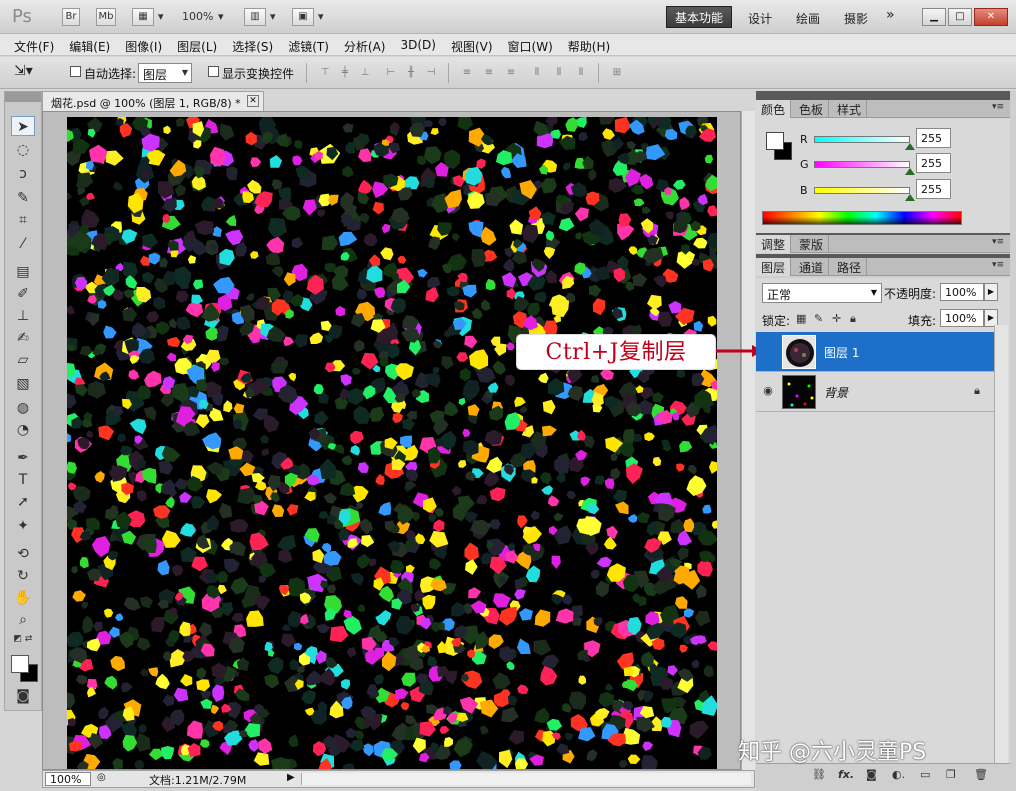 This screenshot has height=791, width=1016. What do you see at coordinates (145, 44) in the screenshot?
I see `menu-image: 图像(I)` at bounding box center [145, 44].